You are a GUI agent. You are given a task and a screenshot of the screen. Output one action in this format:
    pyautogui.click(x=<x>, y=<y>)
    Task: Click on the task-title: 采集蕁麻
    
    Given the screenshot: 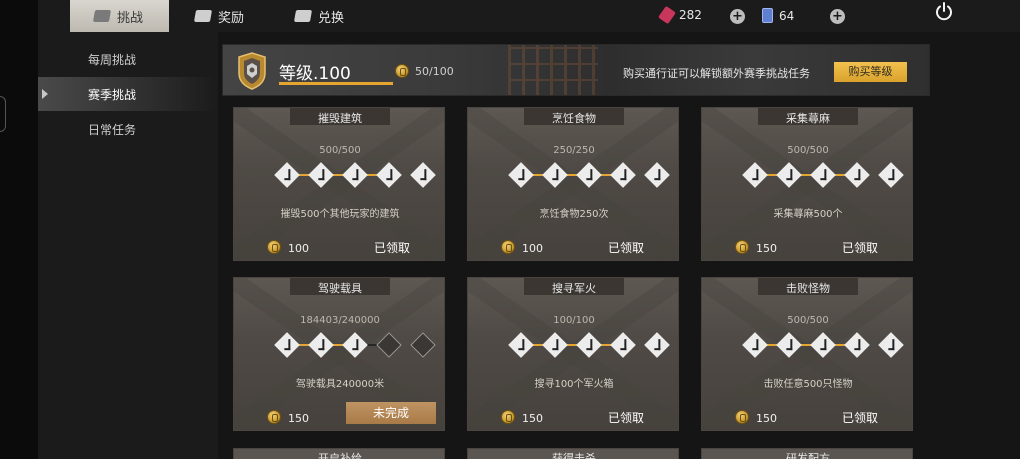 What is the action you would take?
    pyautogui.click(x=808, y=118)
    